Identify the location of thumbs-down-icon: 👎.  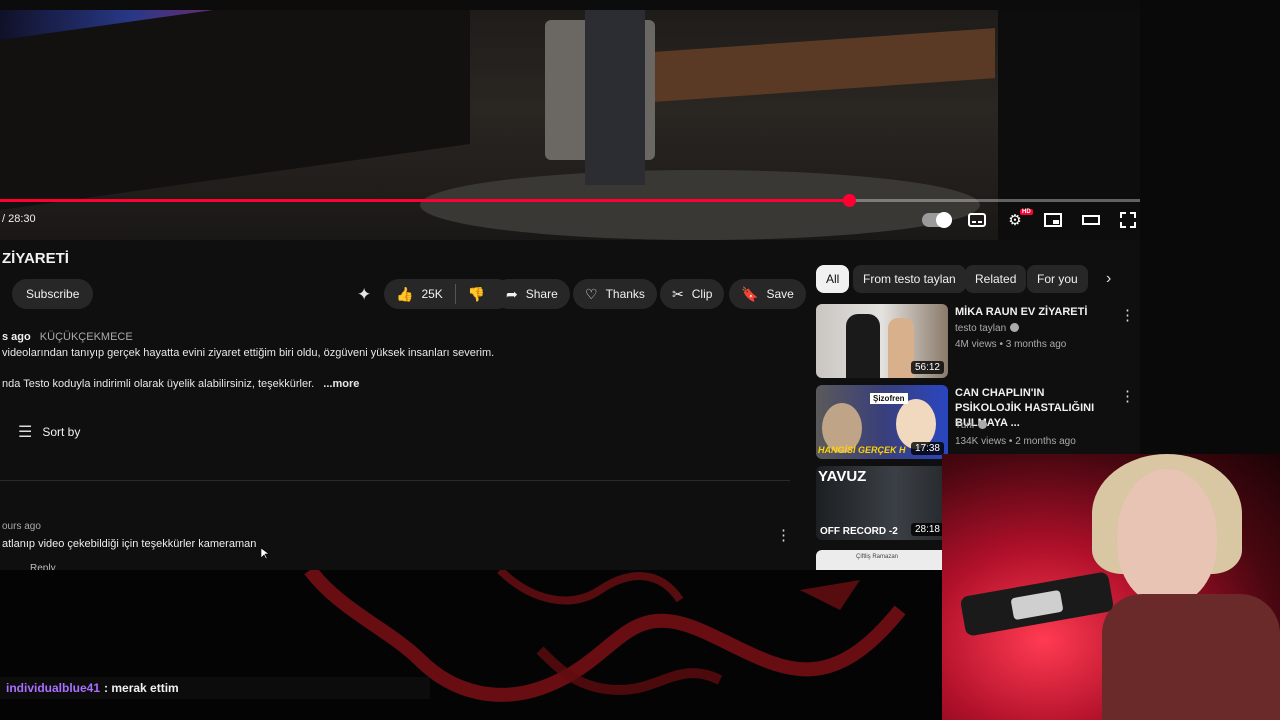
(476, 294).